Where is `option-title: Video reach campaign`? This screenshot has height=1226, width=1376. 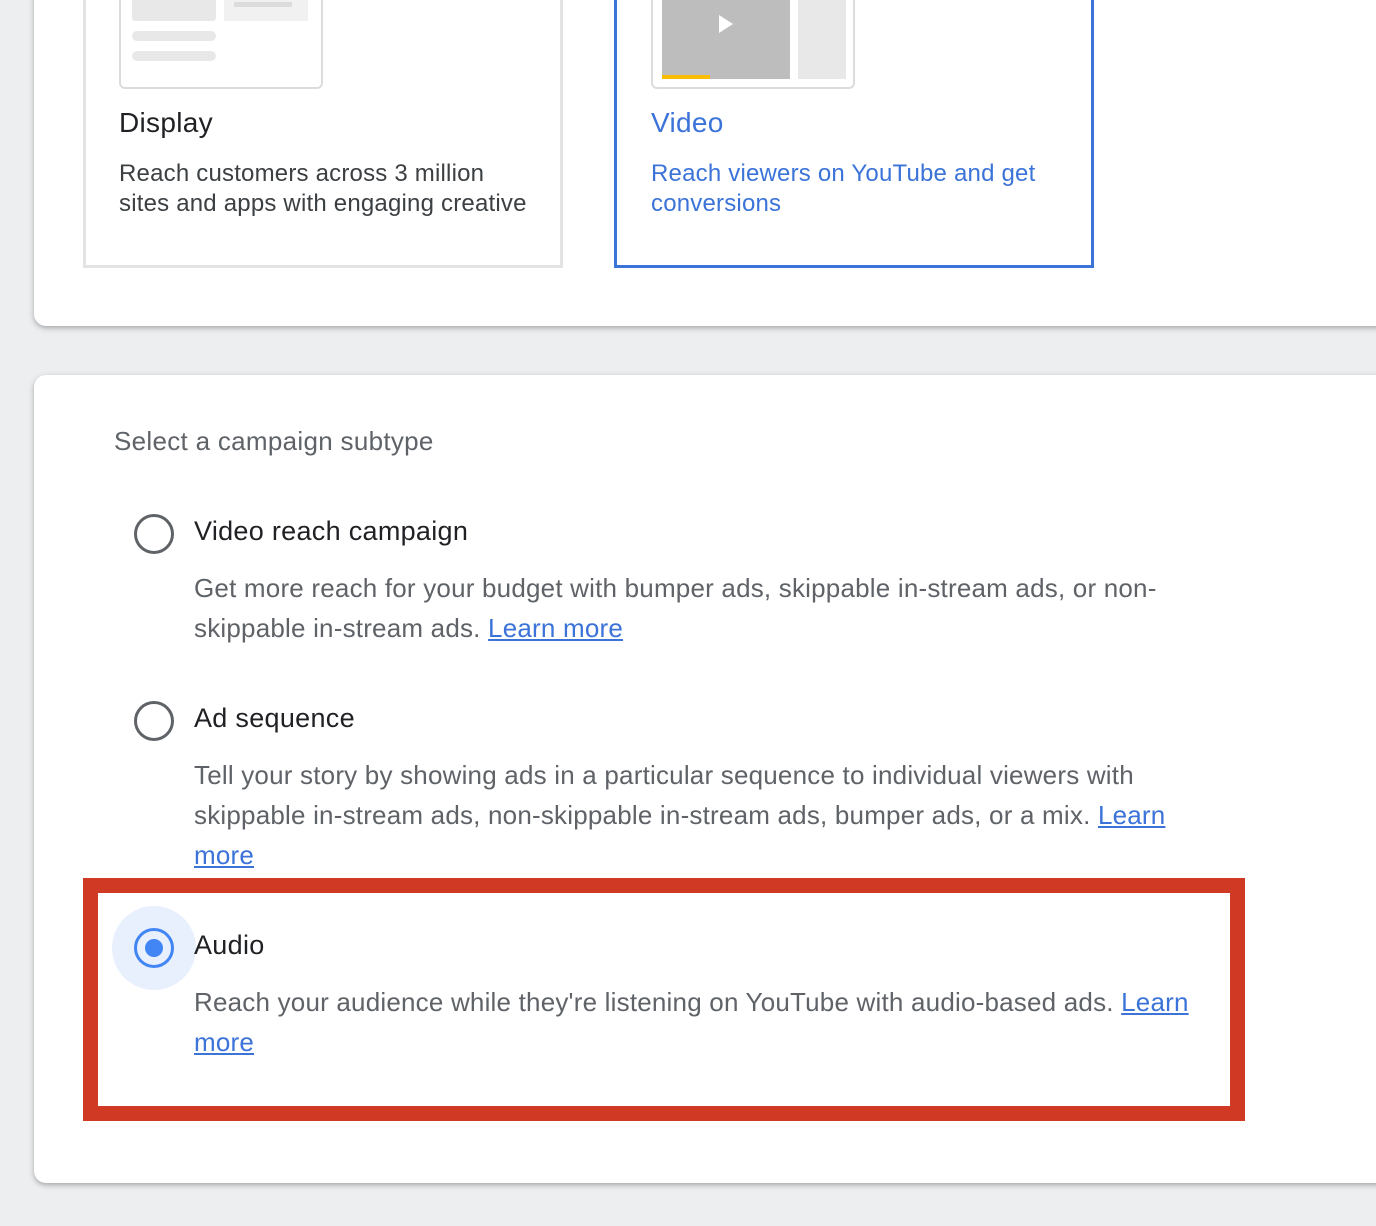 option-title: Video reach campaign is located at coordinates (331, 531).